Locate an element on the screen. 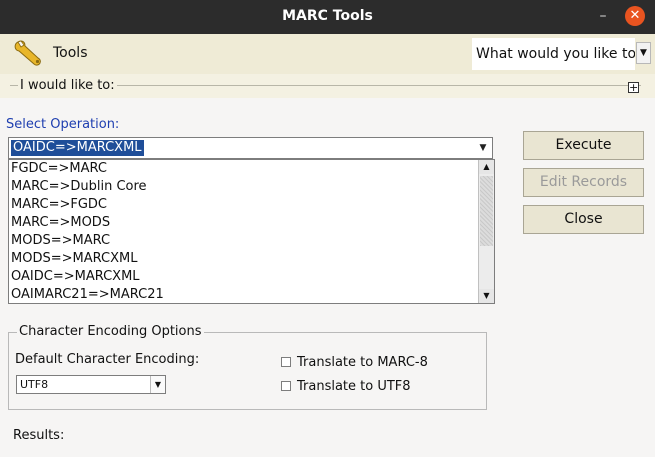 Image resolution: width=655 pixels, height=457 pixels. expand-icon: + is located at coordinates (633, 87).